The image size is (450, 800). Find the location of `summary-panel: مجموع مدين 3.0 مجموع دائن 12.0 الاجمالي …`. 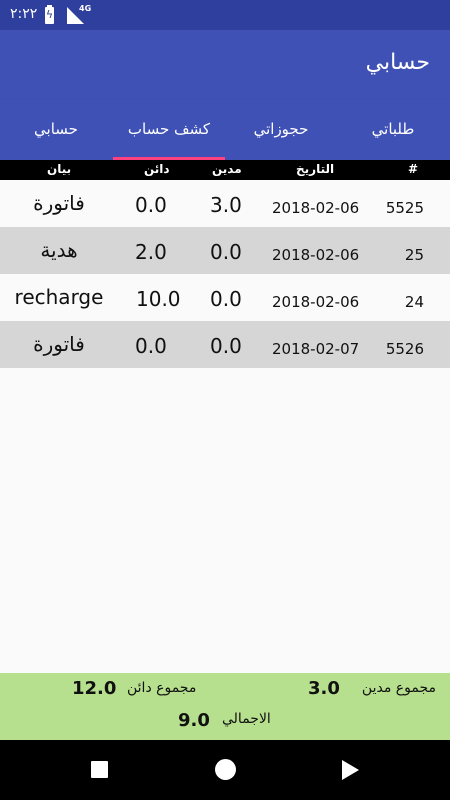

summary-panel: مجموع مدين 3.0 مجموع دائن 12.0 الاجمالي … is located at coordinates (225, 706).